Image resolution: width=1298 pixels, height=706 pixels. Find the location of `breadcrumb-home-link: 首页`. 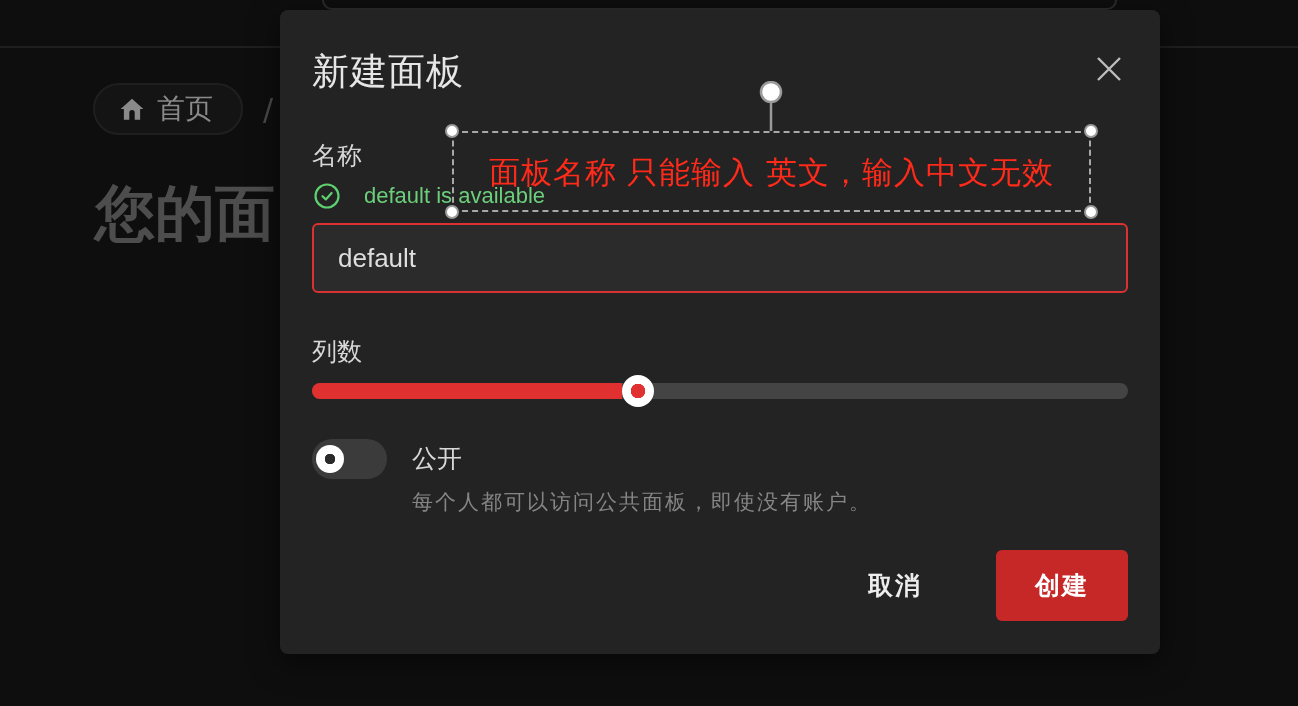

breadcrumb-home-link: 首页 is located at coordinates (168, 109).